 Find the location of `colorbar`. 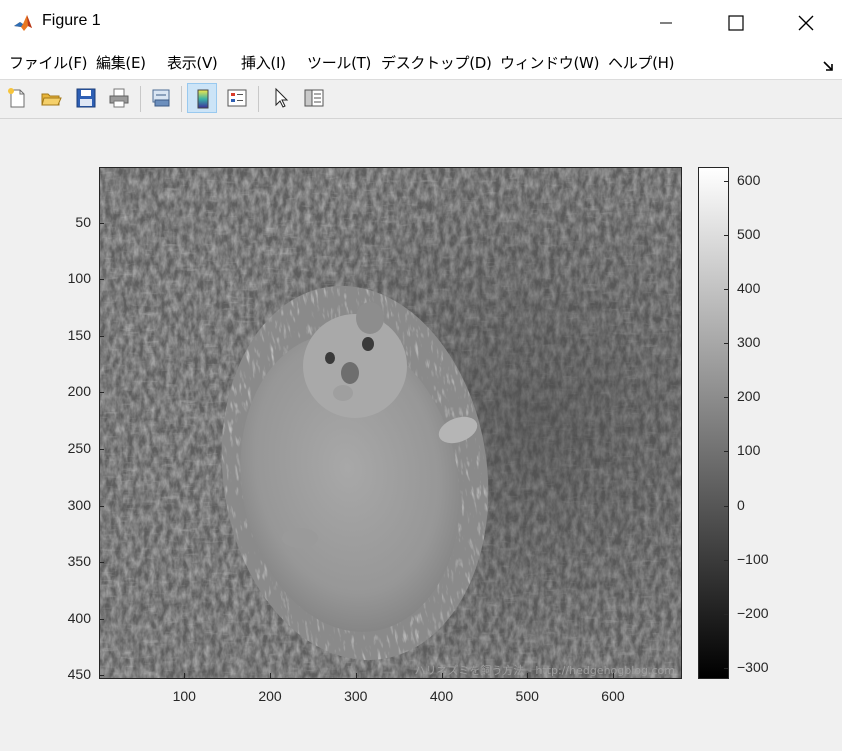

colorbar is located at coordinates (713, 423).